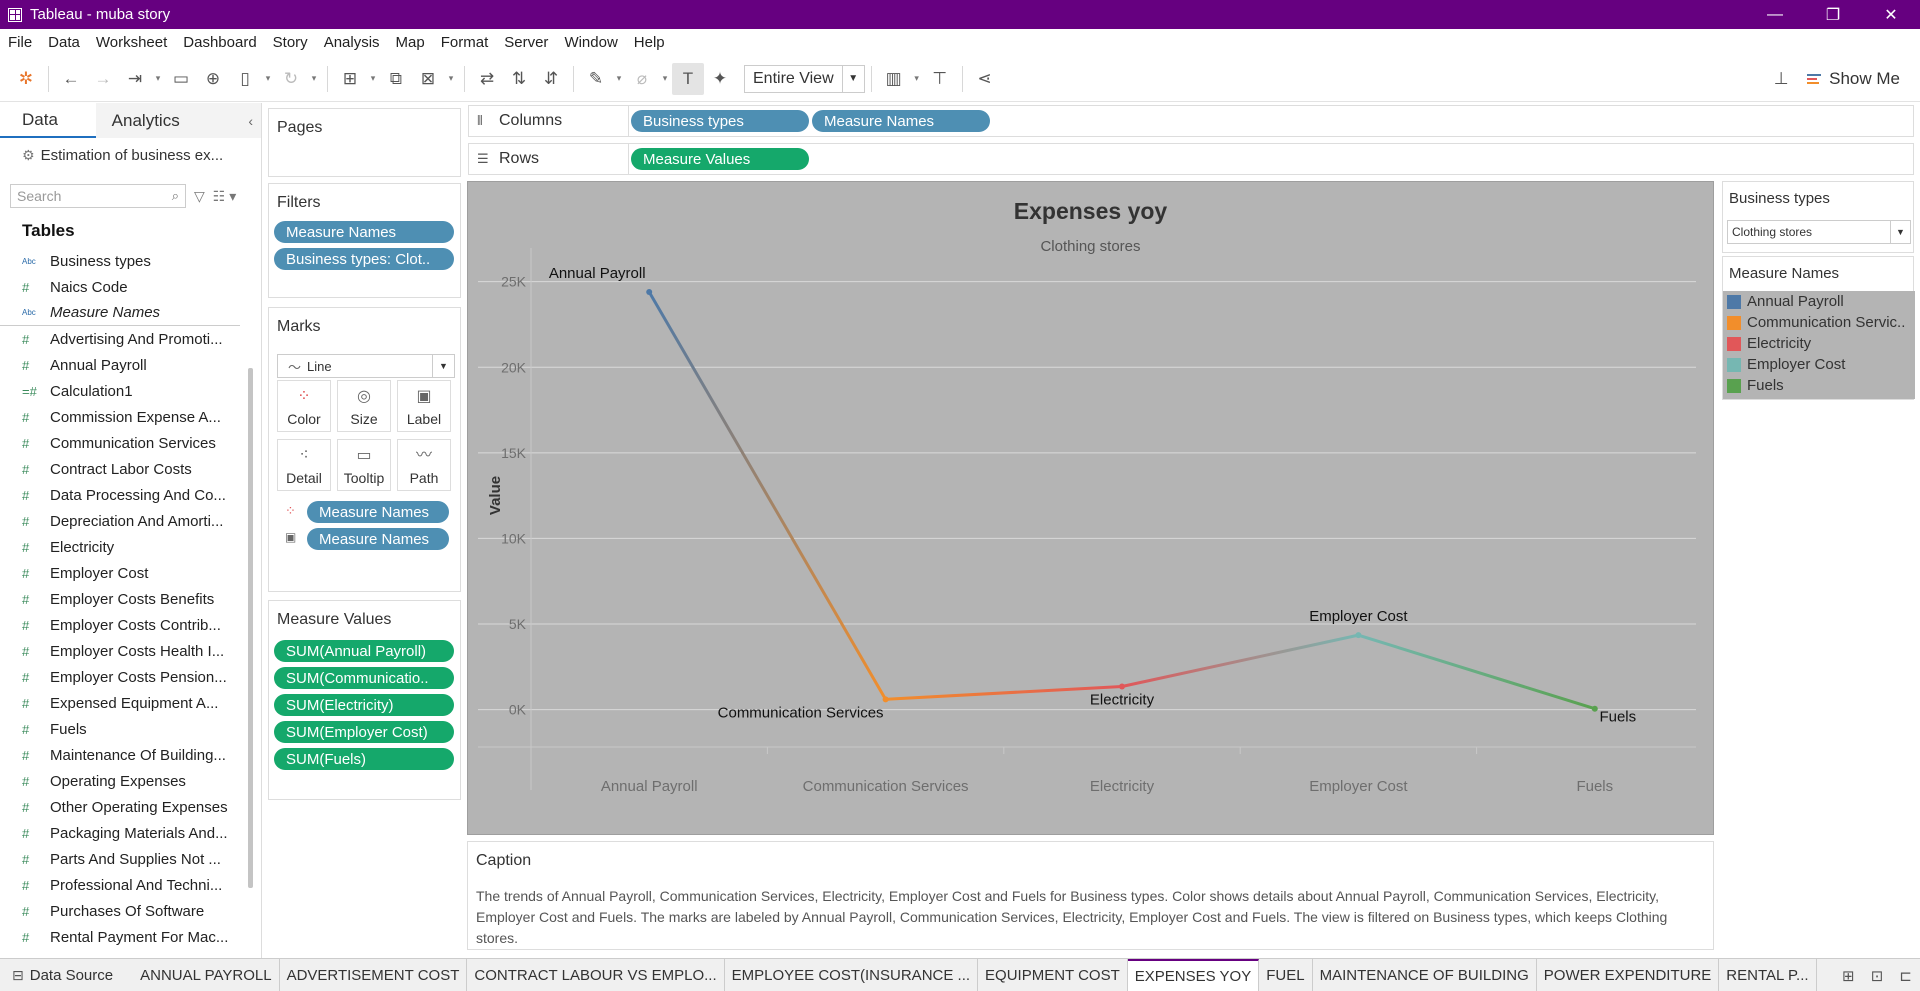 The width and height of the screenshot is (1920, 991). I want to click on measure-pill: SUM(Electricity), so click(364, 705).